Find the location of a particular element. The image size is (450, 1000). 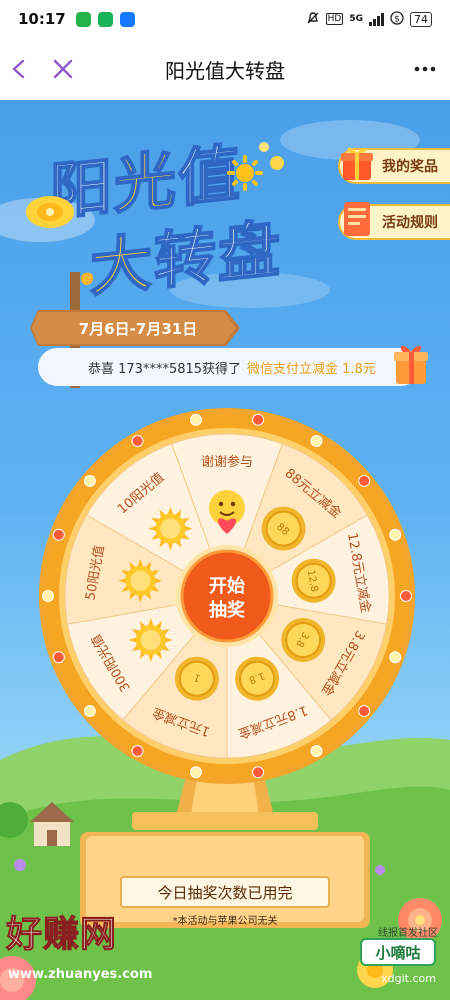

date-range: 7月6日-7月31日 is located at coordinates (138, 328).